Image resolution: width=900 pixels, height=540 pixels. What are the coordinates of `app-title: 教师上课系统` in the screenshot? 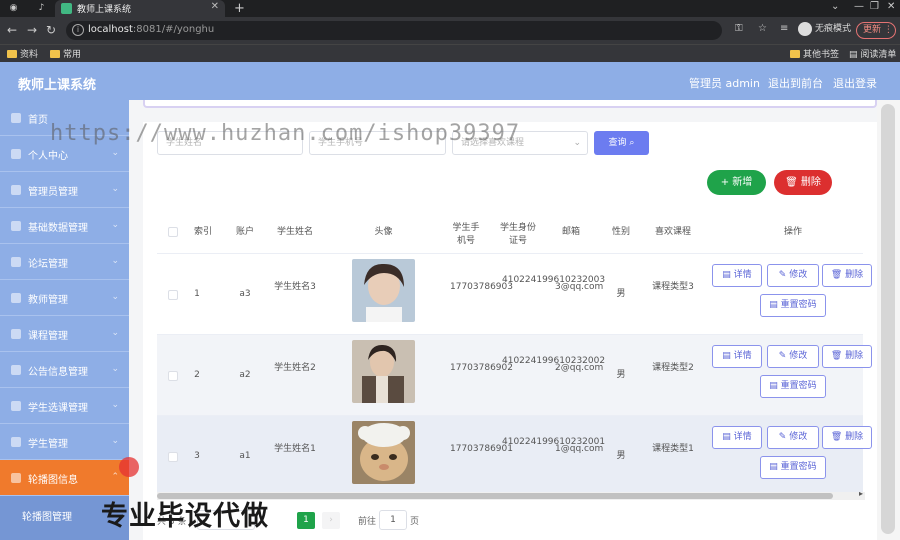 It's located at (57, 85).